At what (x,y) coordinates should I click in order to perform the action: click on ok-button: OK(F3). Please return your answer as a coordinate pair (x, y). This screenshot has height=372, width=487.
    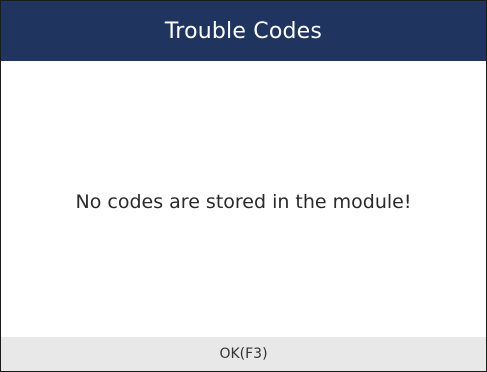
    Looking at the image, I should click on (243, 354).